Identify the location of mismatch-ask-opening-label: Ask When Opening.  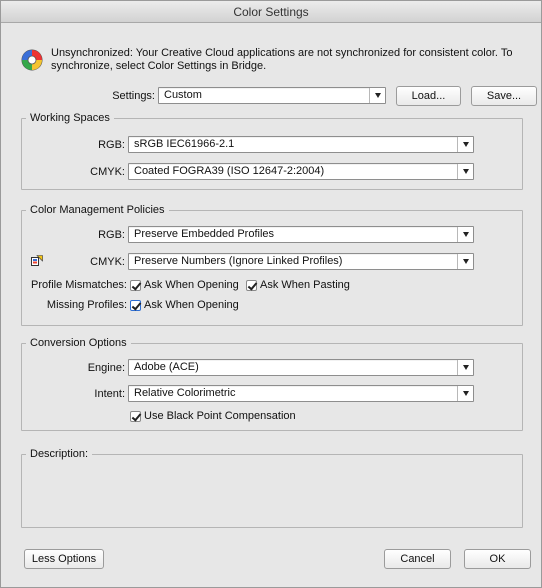
(191, 285).